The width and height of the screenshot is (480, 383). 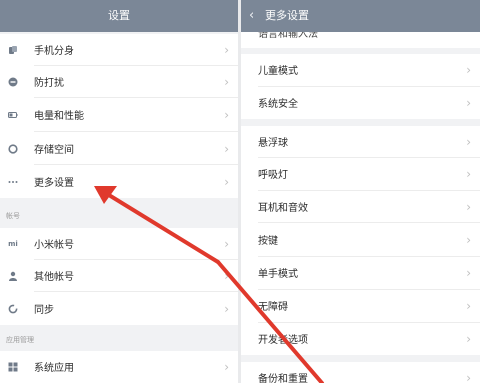 What do you see at coordinates (13, 367) in the screenshot?
I see `apps-icon` at bounding box center [13, 367].